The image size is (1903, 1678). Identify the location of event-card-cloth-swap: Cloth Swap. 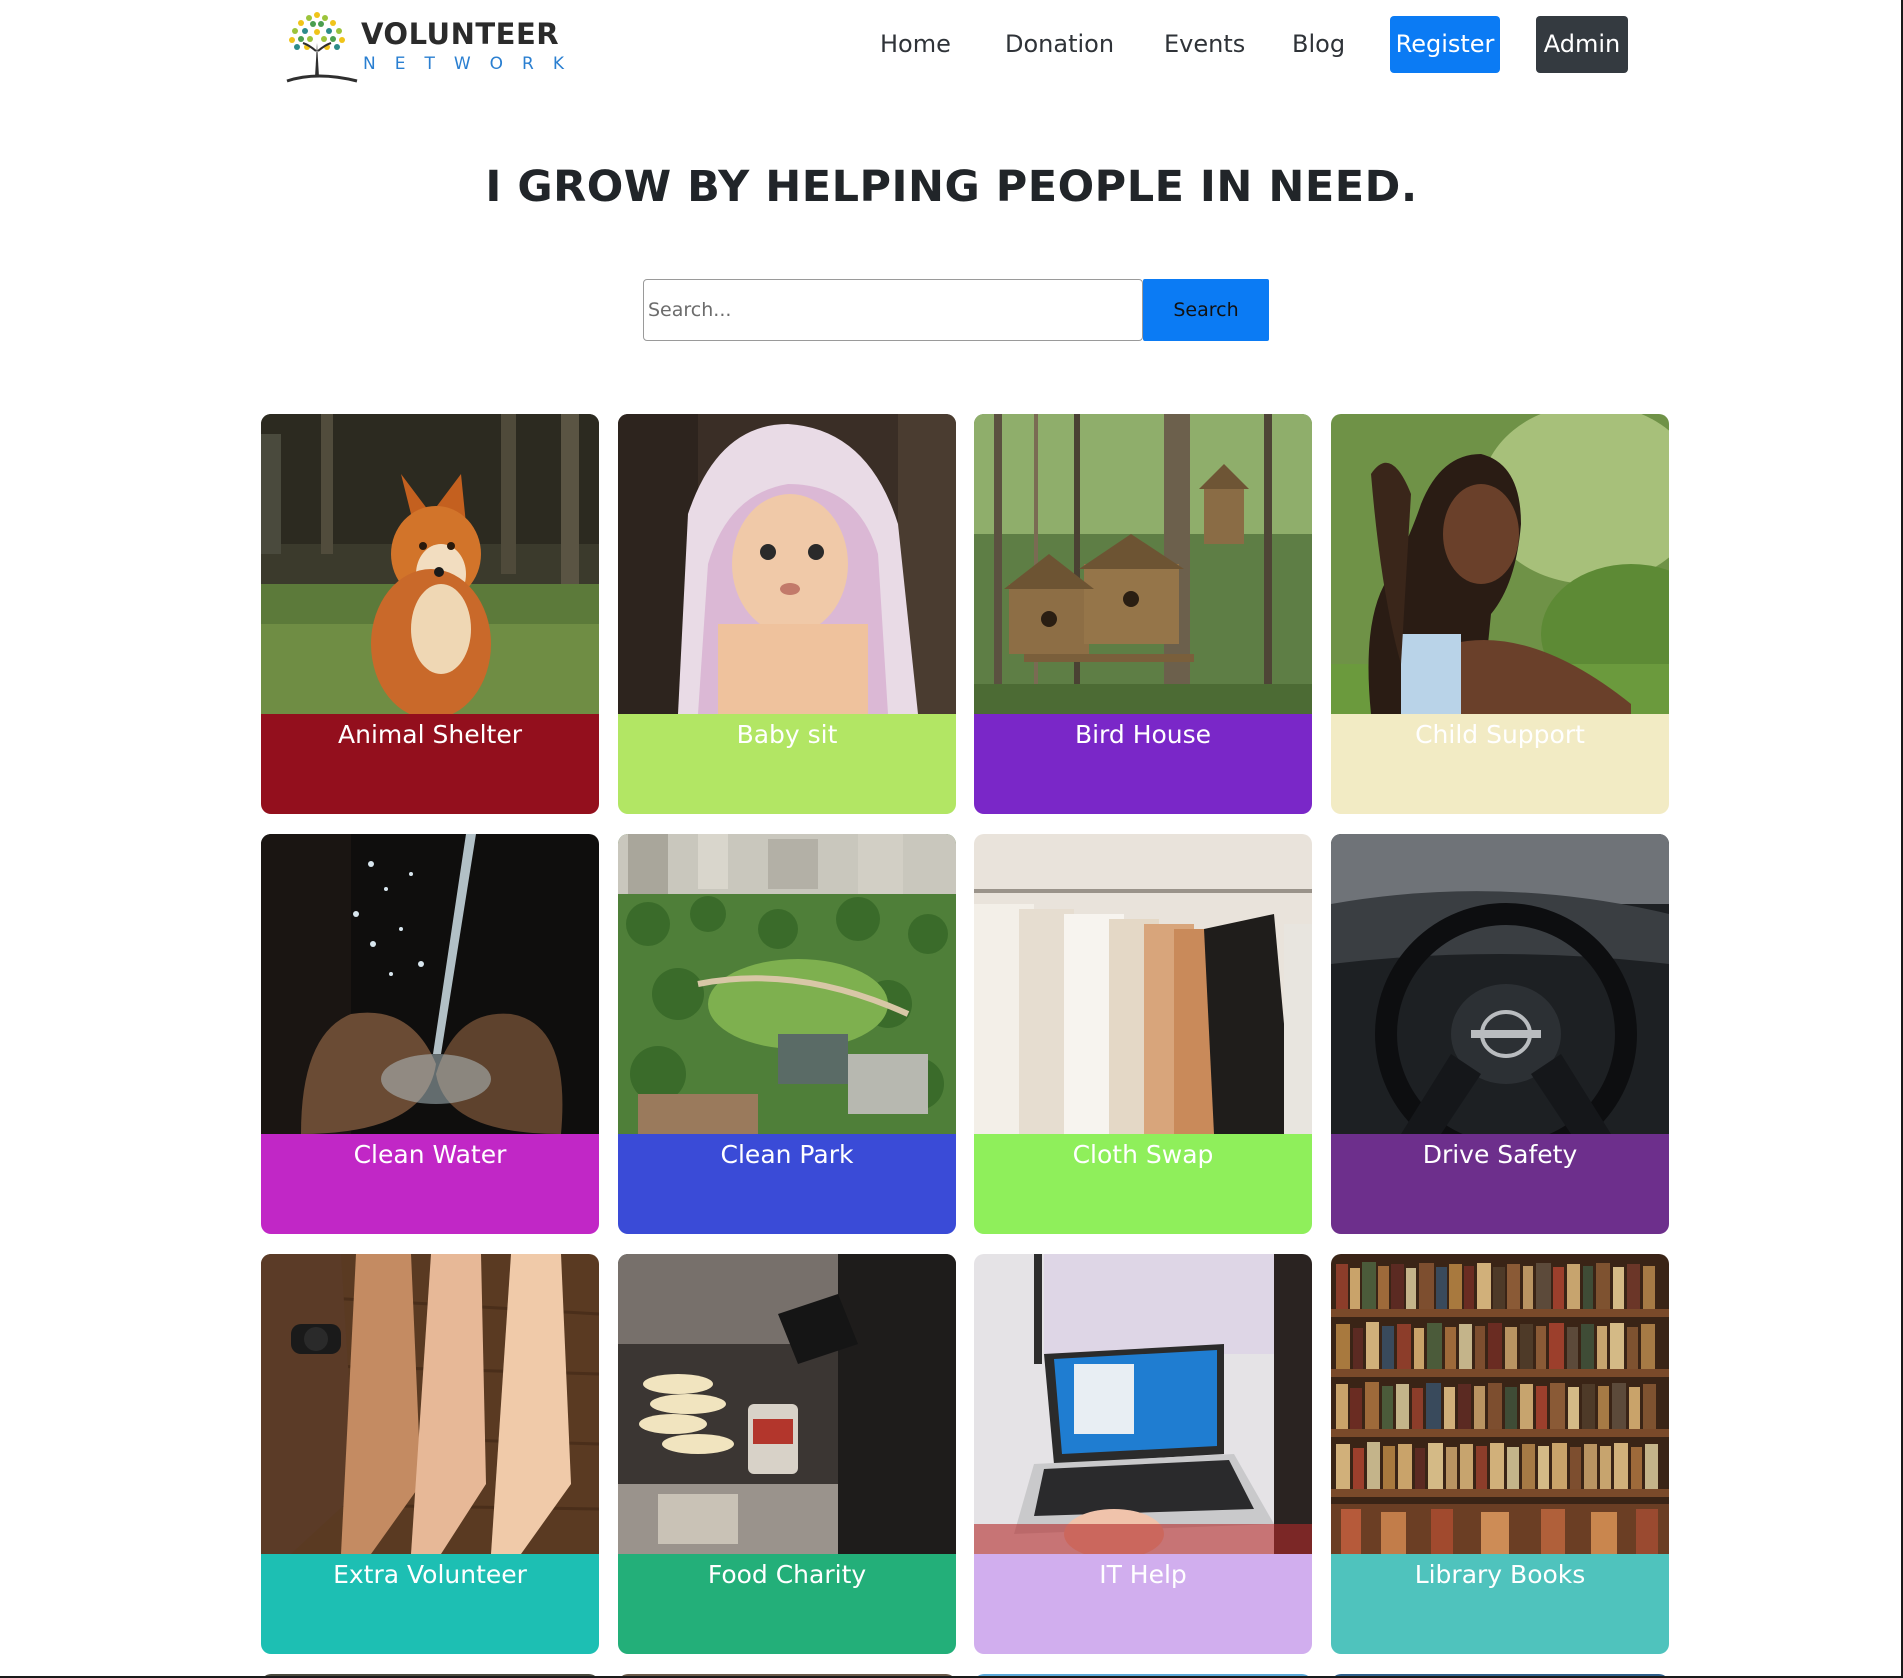
(1143, 1034).